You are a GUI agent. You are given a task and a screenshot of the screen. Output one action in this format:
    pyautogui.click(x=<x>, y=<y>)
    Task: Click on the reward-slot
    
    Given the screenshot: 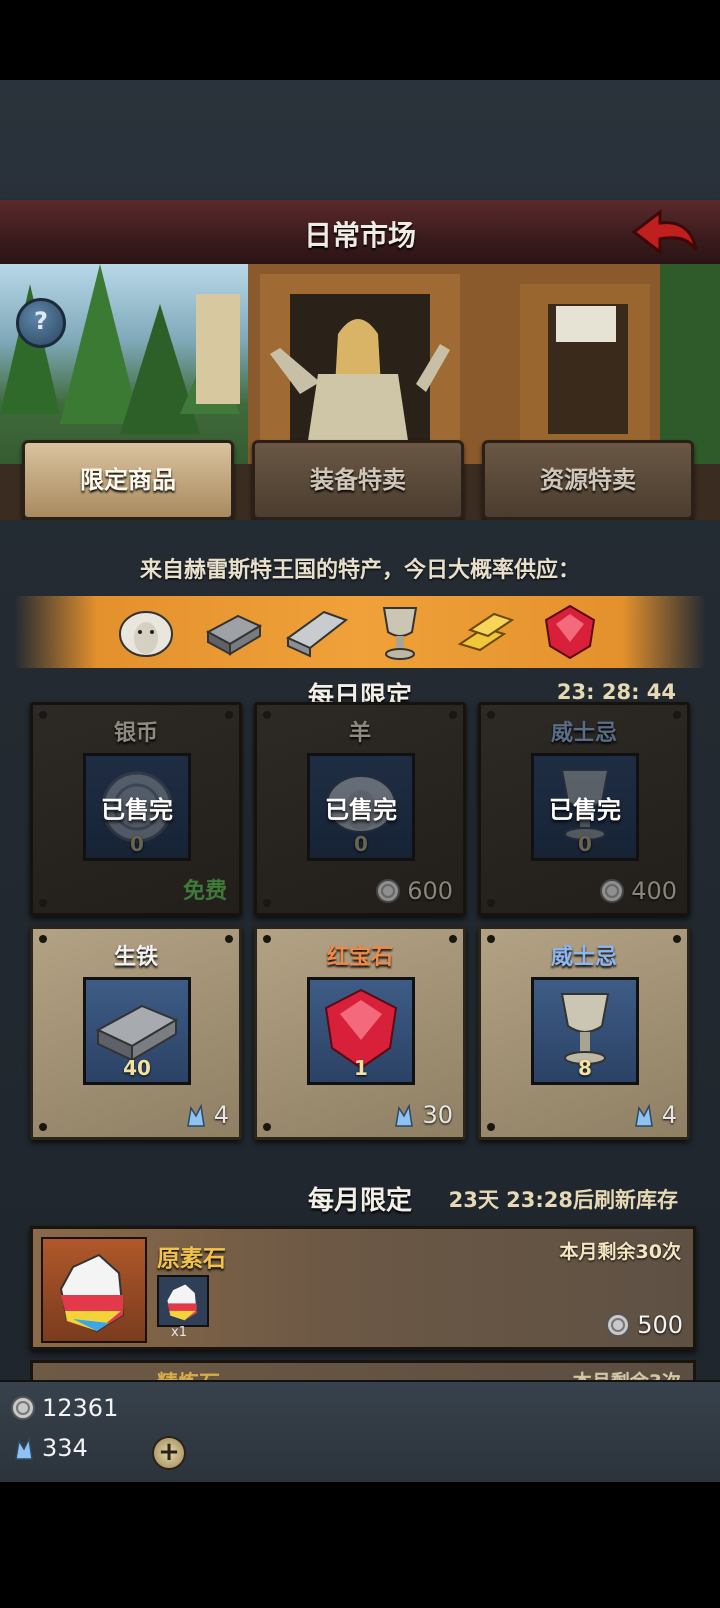 What is the action you would take?
    pyautogui.click(x=183, y=1301)
    